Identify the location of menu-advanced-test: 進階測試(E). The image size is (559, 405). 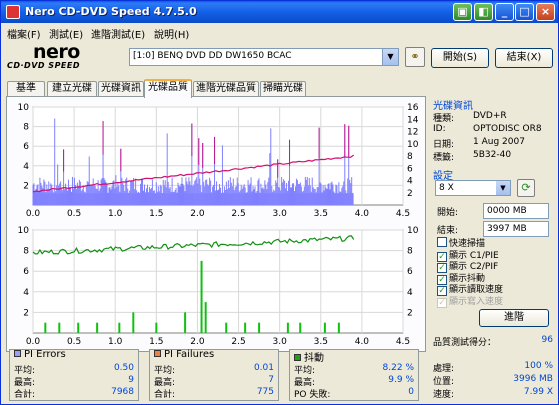
(118, 33).